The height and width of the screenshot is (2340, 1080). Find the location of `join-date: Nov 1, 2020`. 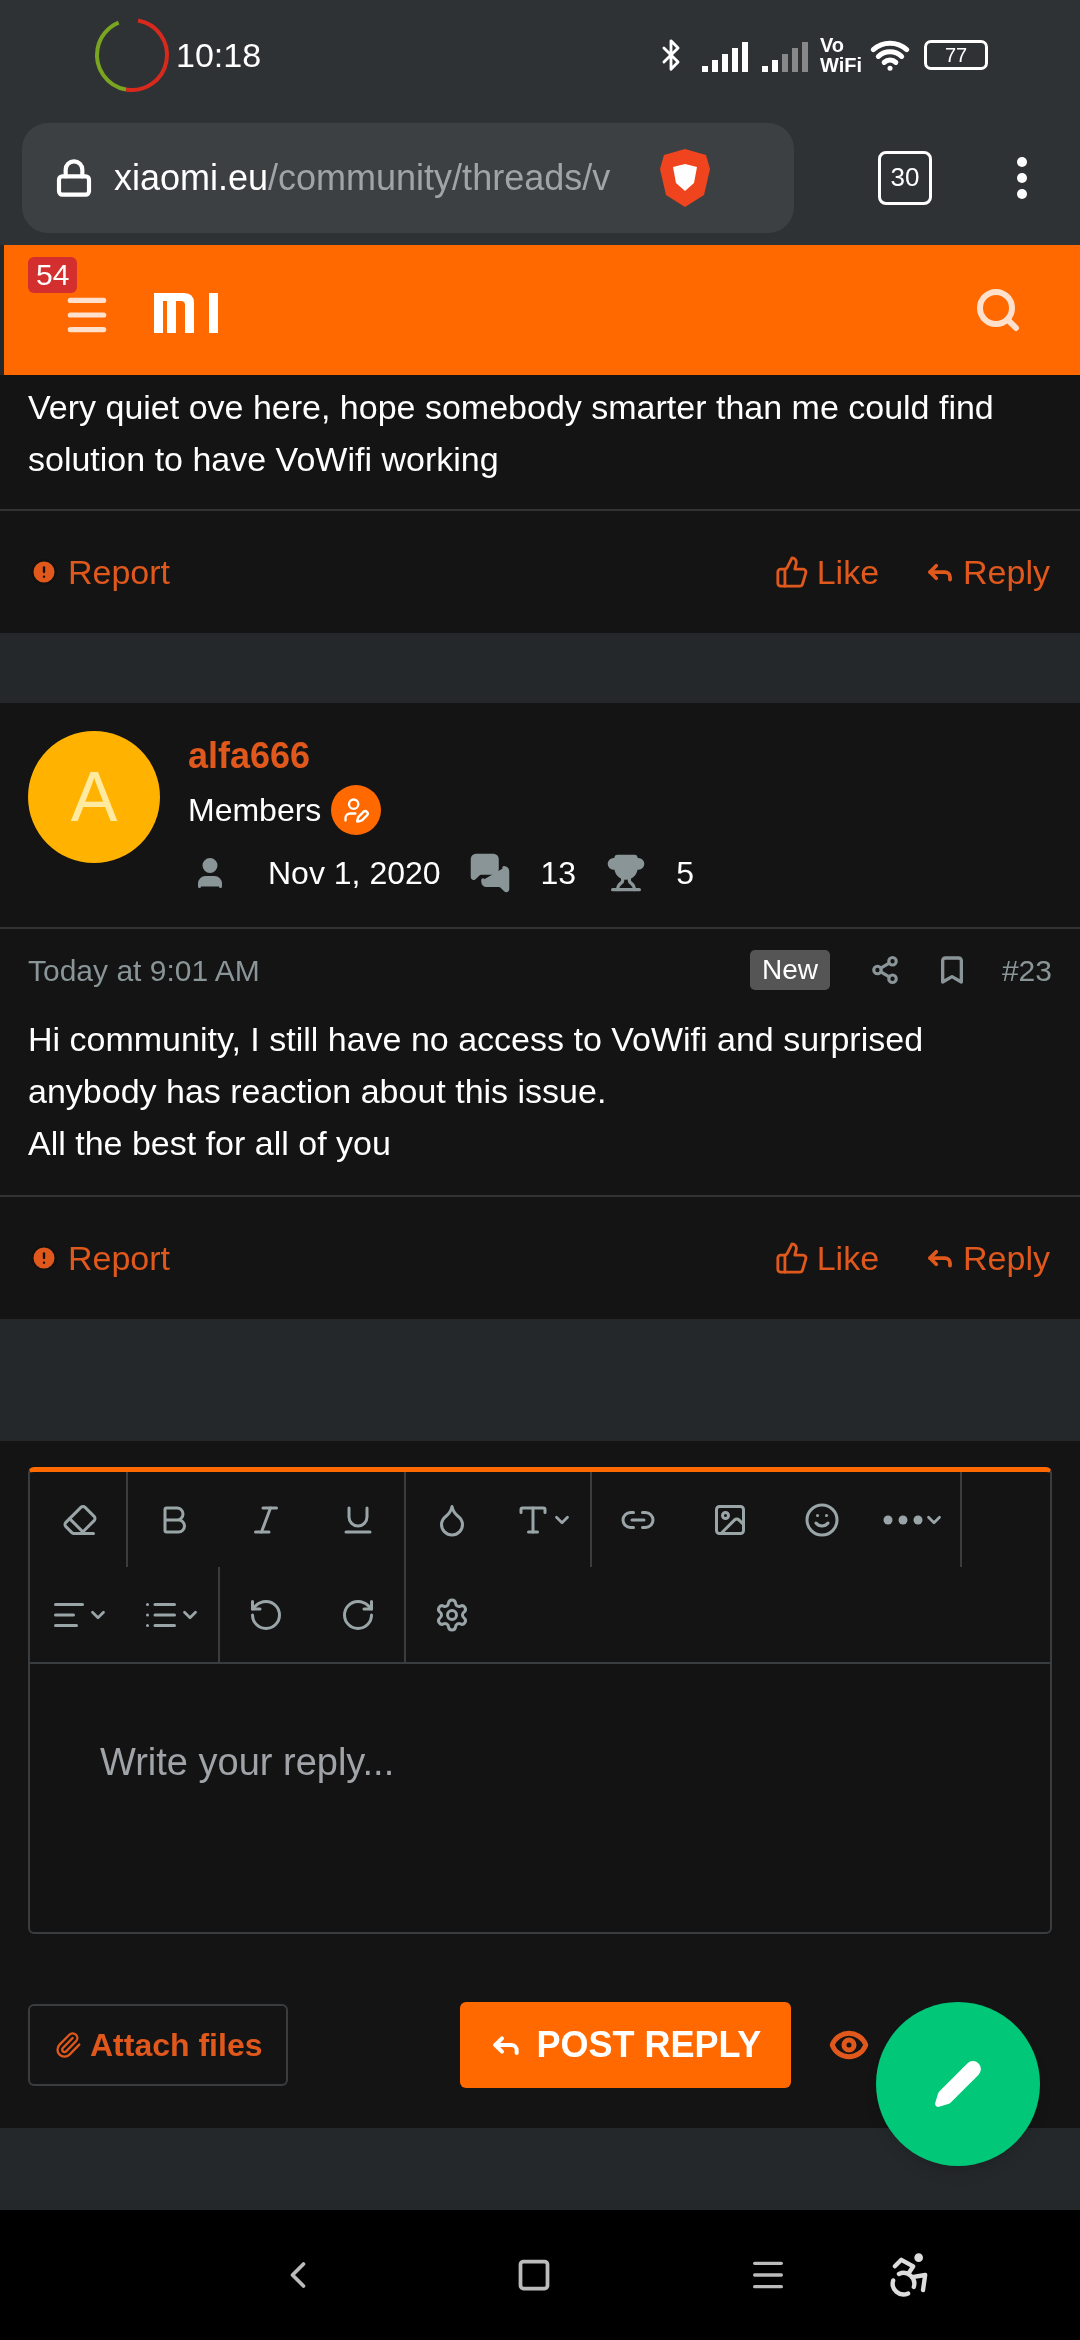

join-date: Nov 1, 2020 is located at coordinates (354, 873).